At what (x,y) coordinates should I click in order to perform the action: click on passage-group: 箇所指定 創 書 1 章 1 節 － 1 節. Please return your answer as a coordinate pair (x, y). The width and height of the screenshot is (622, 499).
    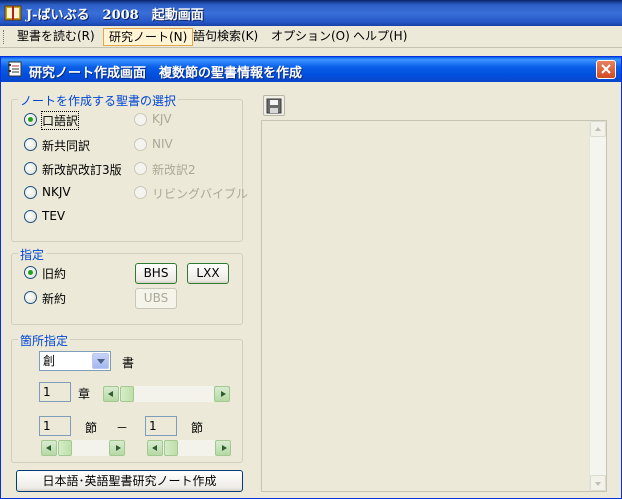
    Looking at the image, I should click on (127, 397).